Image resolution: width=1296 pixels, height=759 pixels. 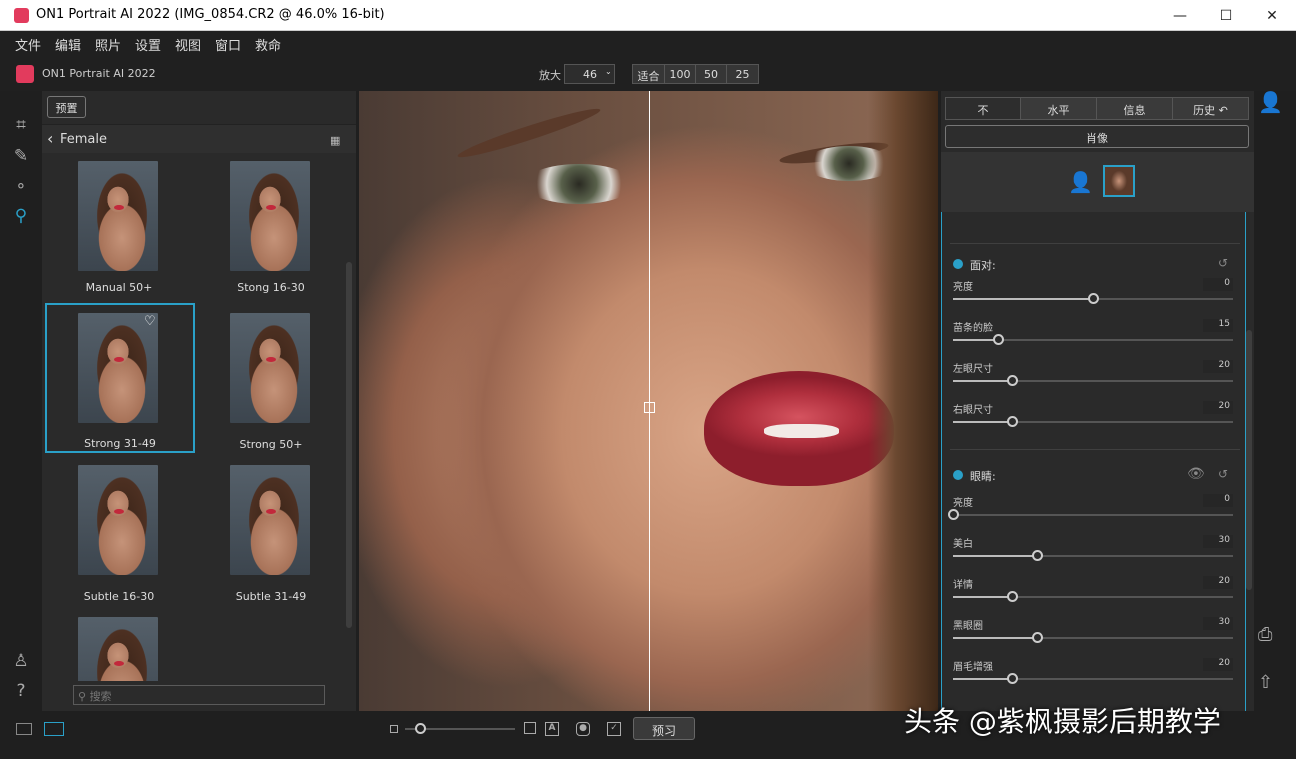 I want to click on menu-edit: 编辑, so click(x=68, y=44).